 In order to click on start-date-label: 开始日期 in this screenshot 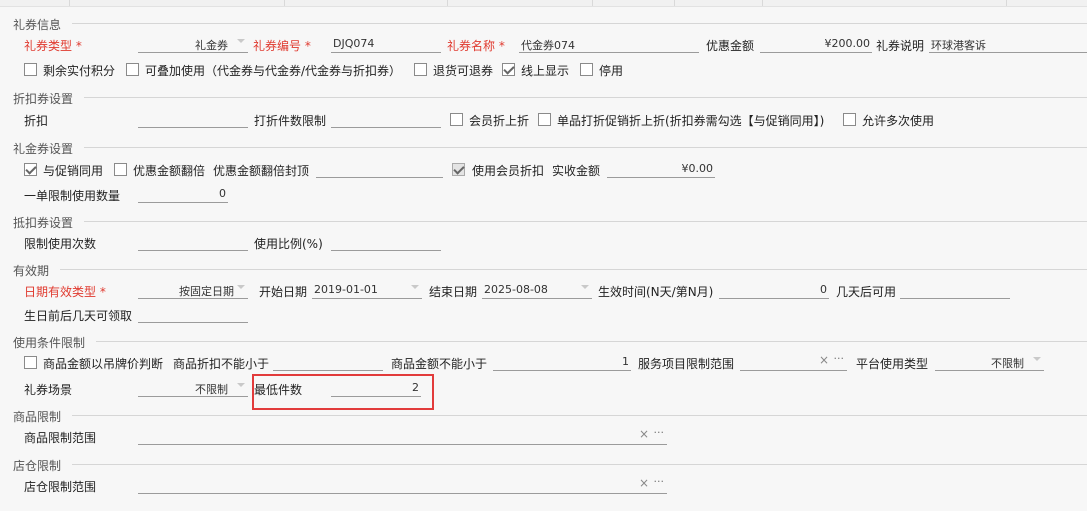, I will do `click(283, 292)`.